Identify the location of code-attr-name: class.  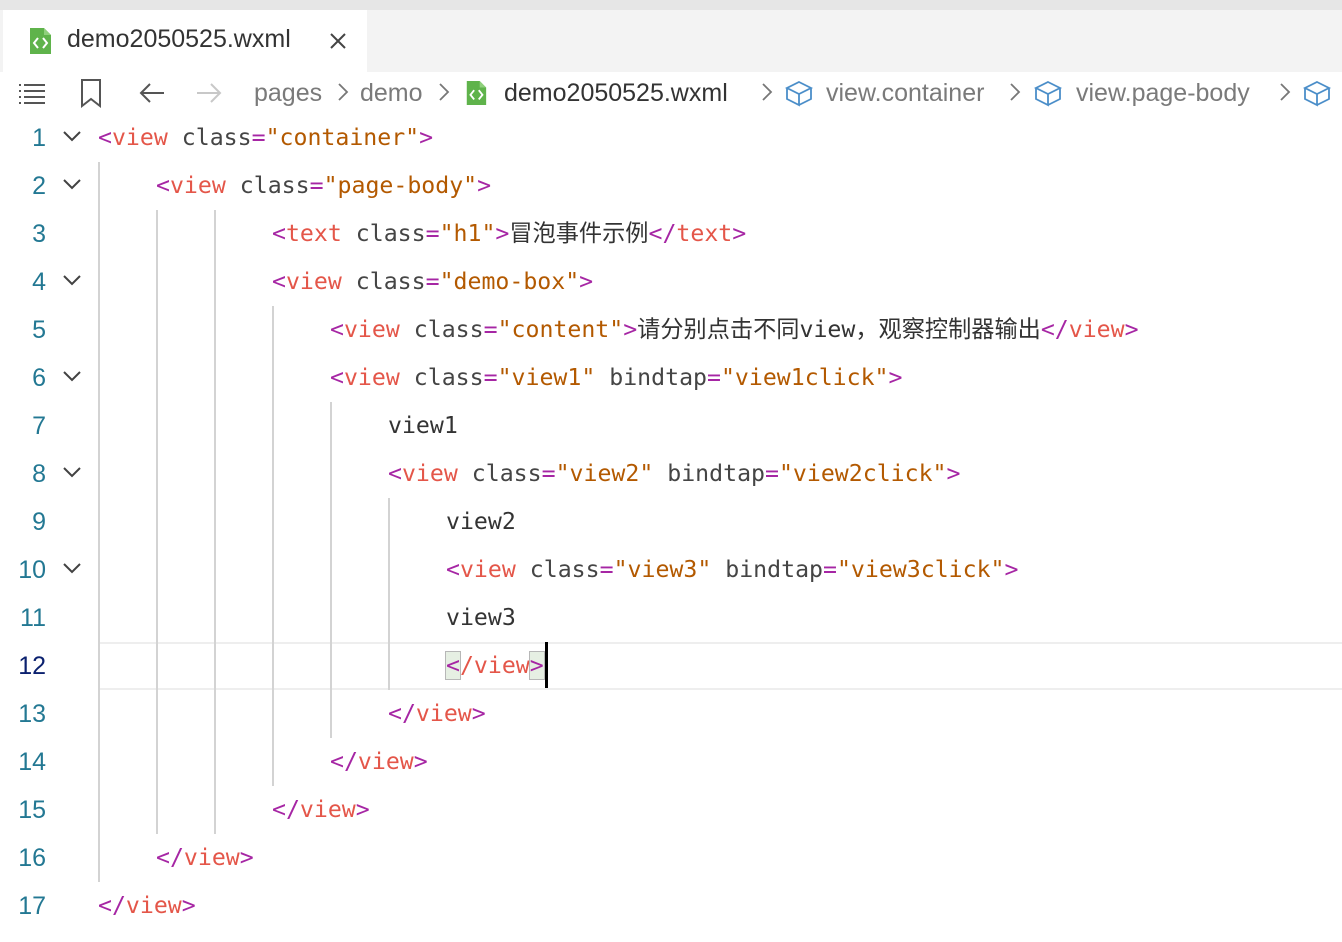
(448, 329).